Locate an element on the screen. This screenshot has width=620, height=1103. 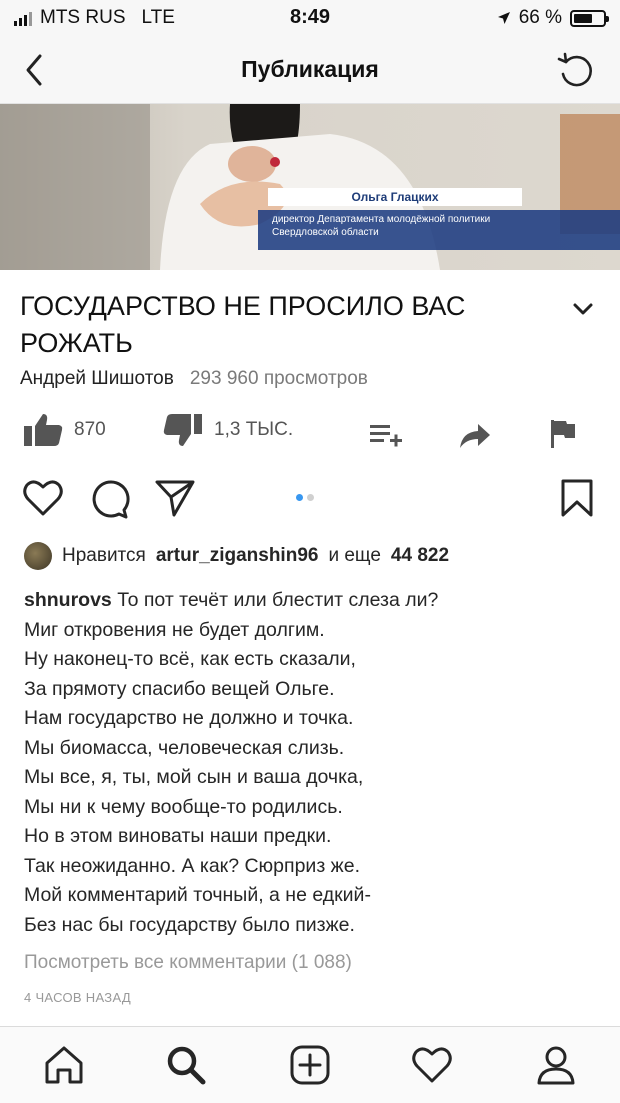
dislike-count: 1,3 ТЫС. is located at coordinates (254, 429).